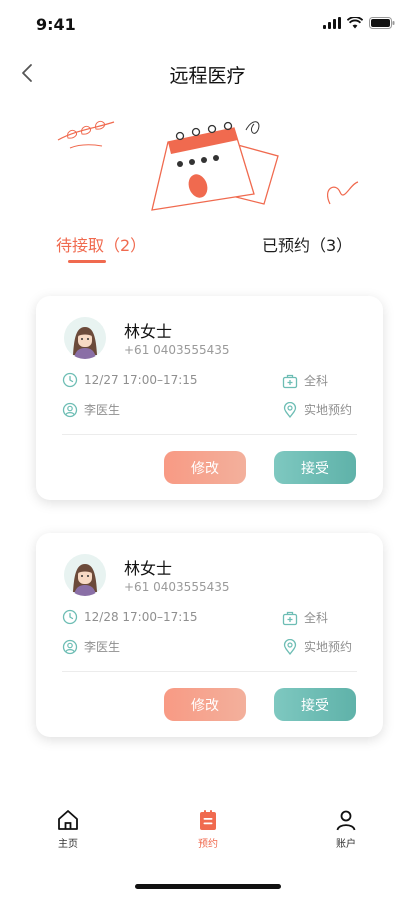 The image size is (415, 900). Describe the element at coordinates (141, 617) in the screenshot. I see `appointment-time-text: 12/28 17:00–17:15` at that location.